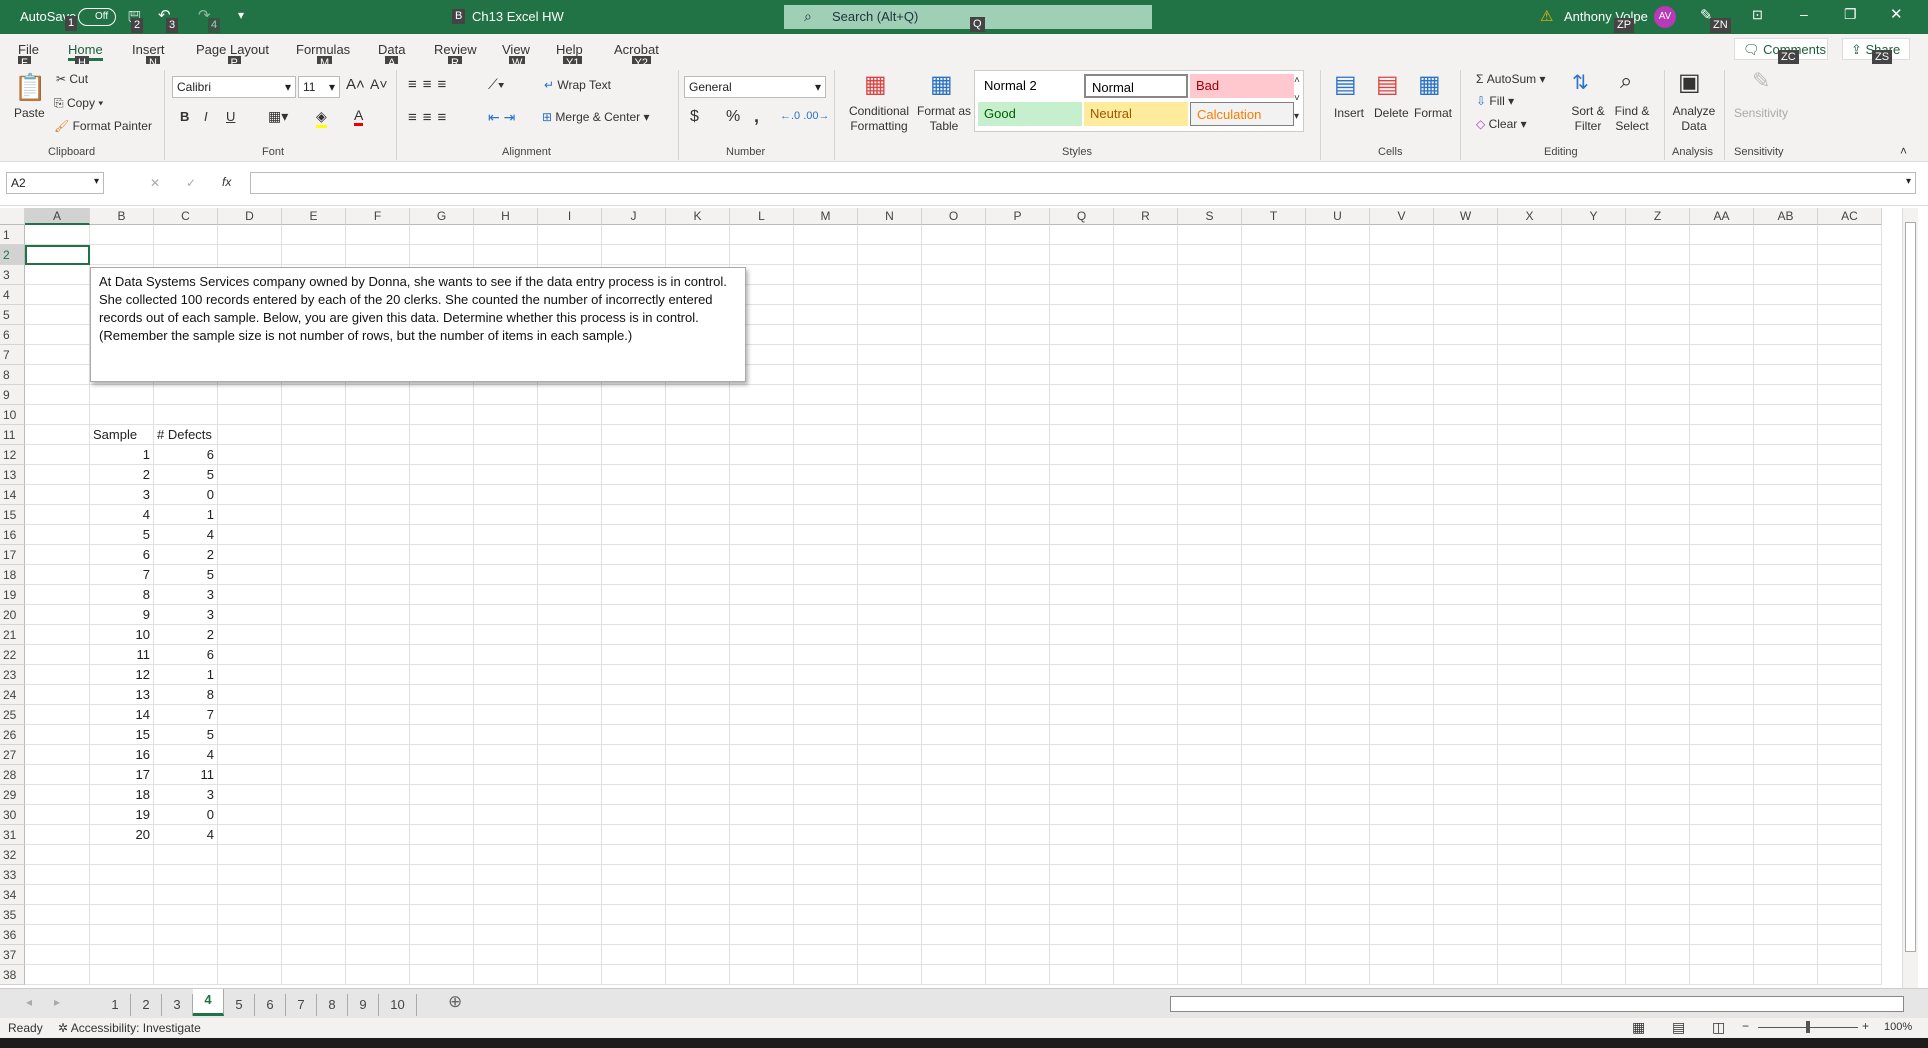 The image size is (1928, 1048). What do you see at coordinates (1338, 715) in the screenshot?
I see `cell-U25` at bounding box center [1338, 715].